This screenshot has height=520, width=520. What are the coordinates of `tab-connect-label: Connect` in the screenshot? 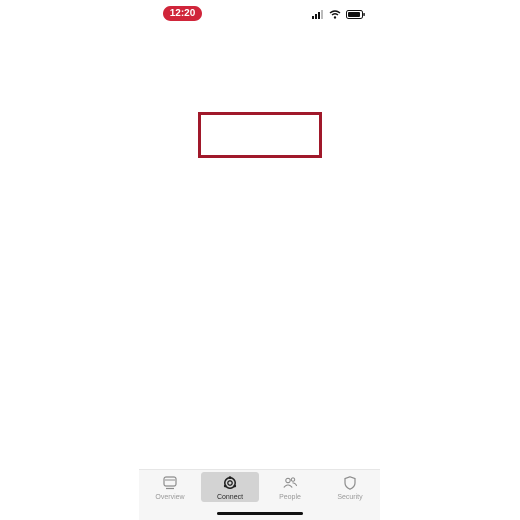 It's located at (230, 497).